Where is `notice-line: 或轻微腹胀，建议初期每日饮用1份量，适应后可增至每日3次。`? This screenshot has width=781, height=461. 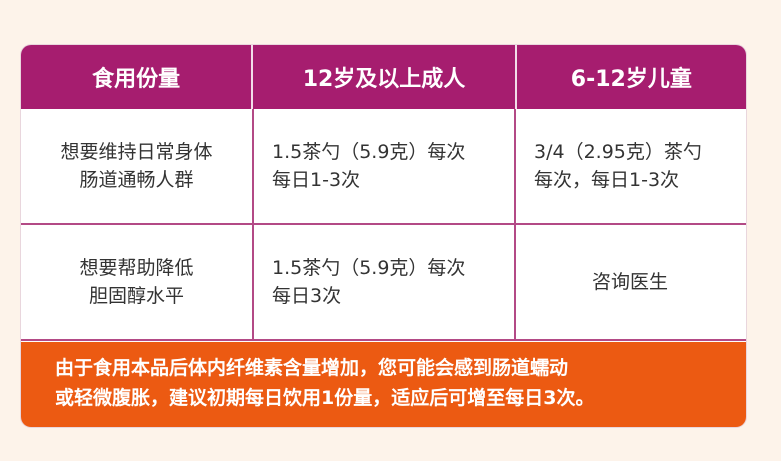 notice-line: 或轻微腹胀，建议初期每日饮用1份量，适应后可增至每日3次。 is located at coordinates (325, 398).